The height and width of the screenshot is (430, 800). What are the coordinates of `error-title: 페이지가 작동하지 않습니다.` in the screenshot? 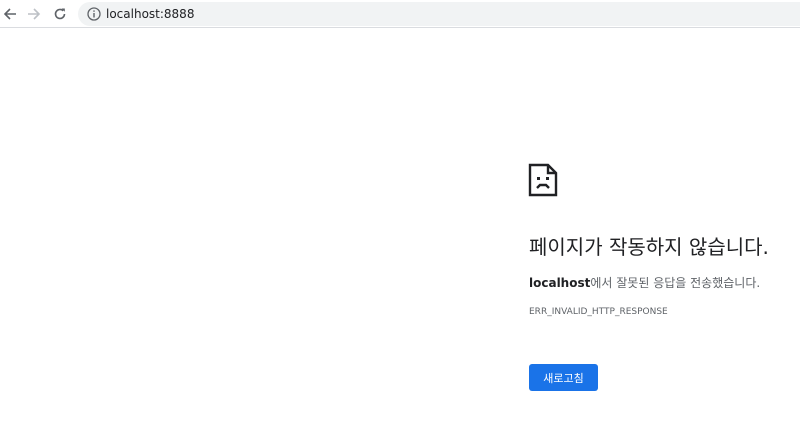 It's located at (649, 247).